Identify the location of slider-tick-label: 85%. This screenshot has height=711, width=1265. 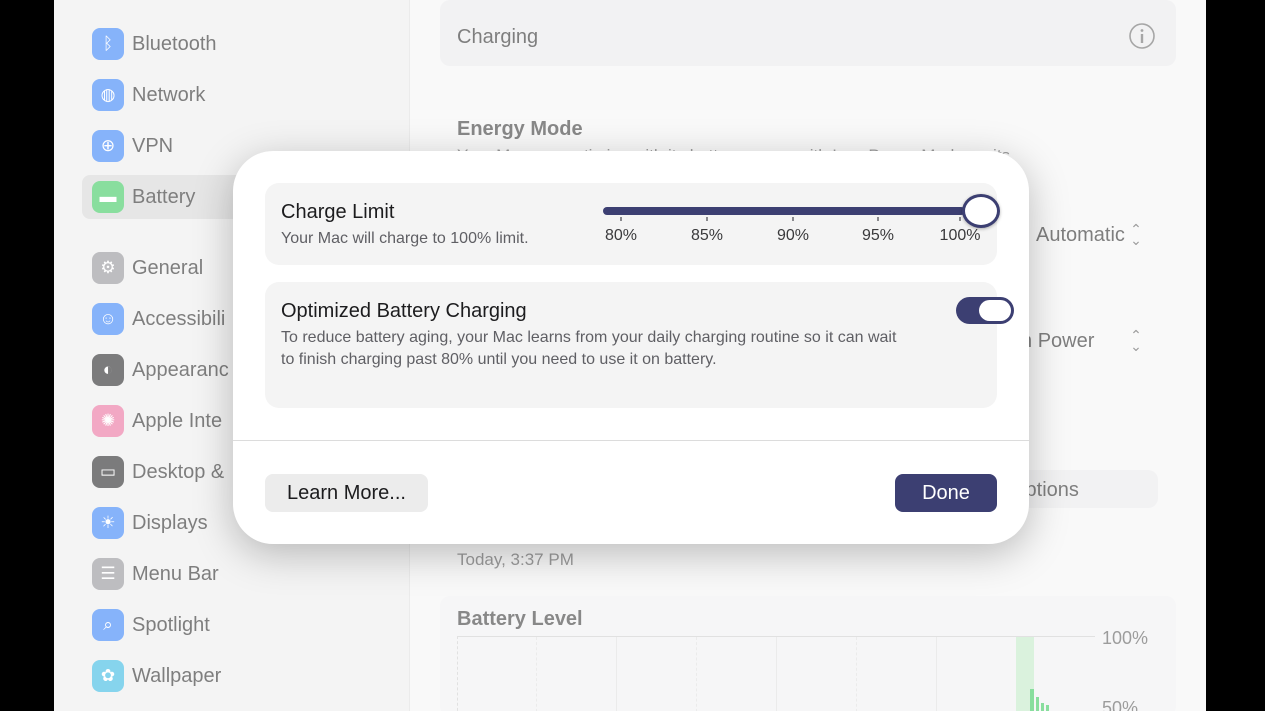
(707, 235).